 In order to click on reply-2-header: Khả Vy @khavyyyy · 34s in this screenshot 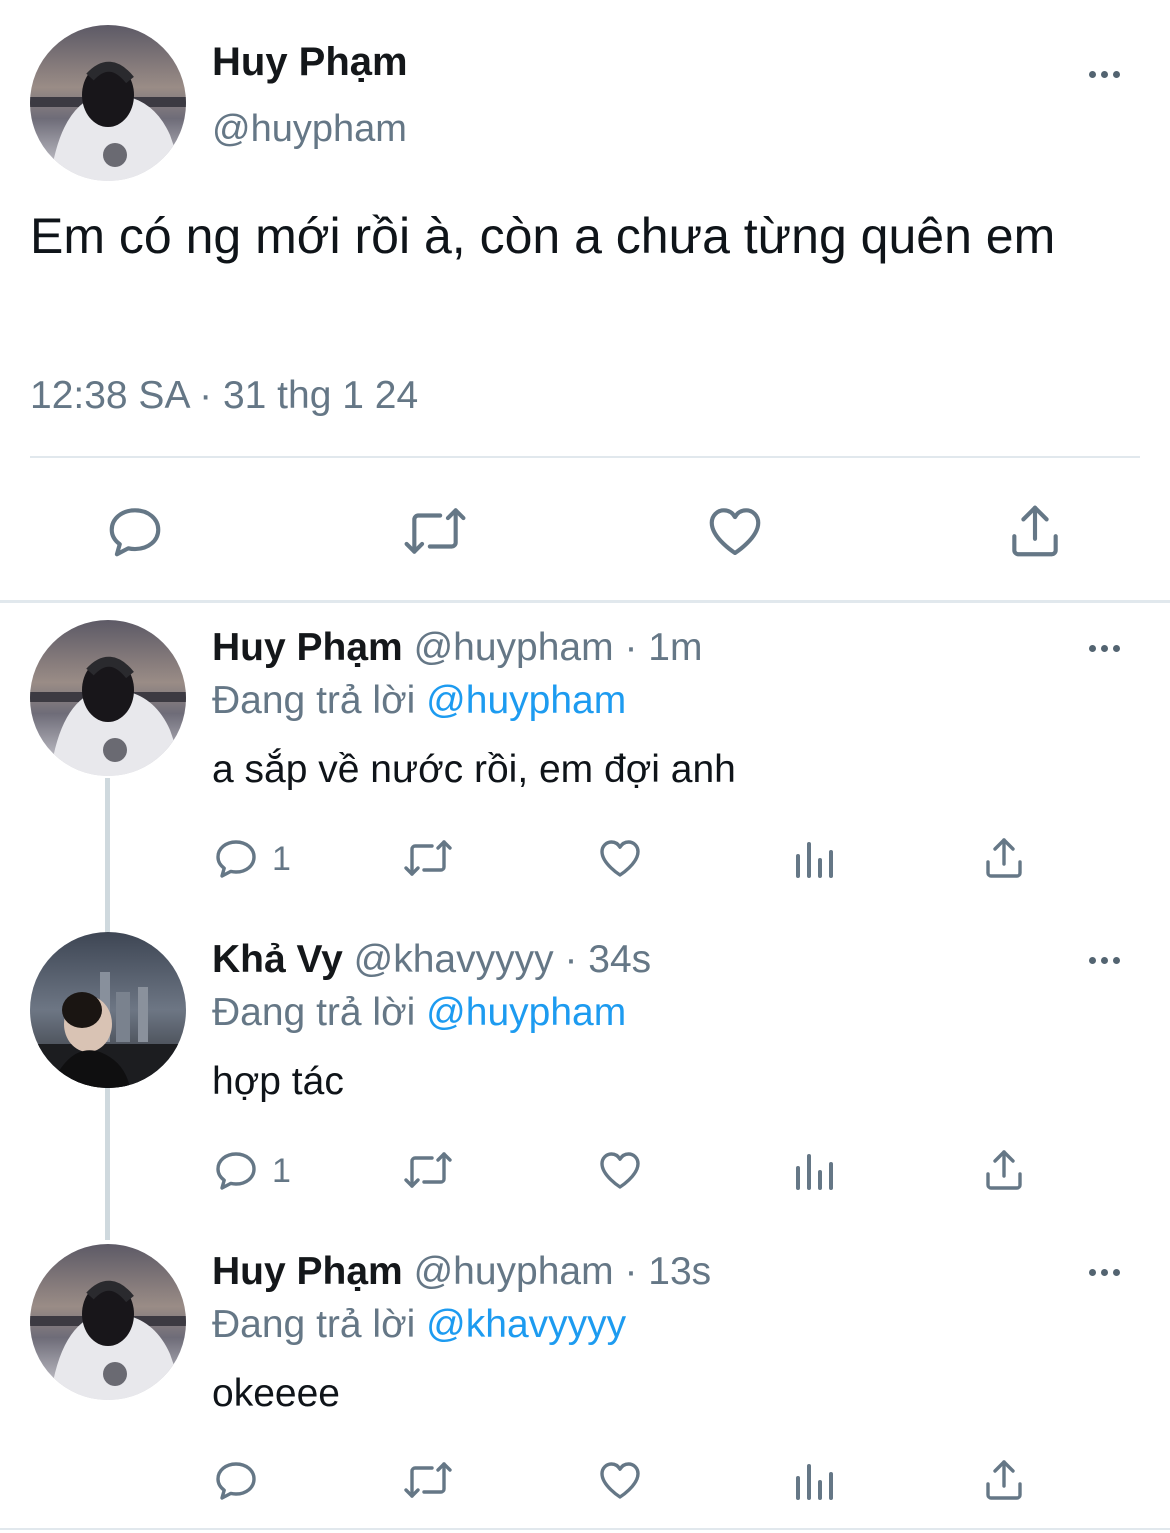, I will do `click(431, 960)`.